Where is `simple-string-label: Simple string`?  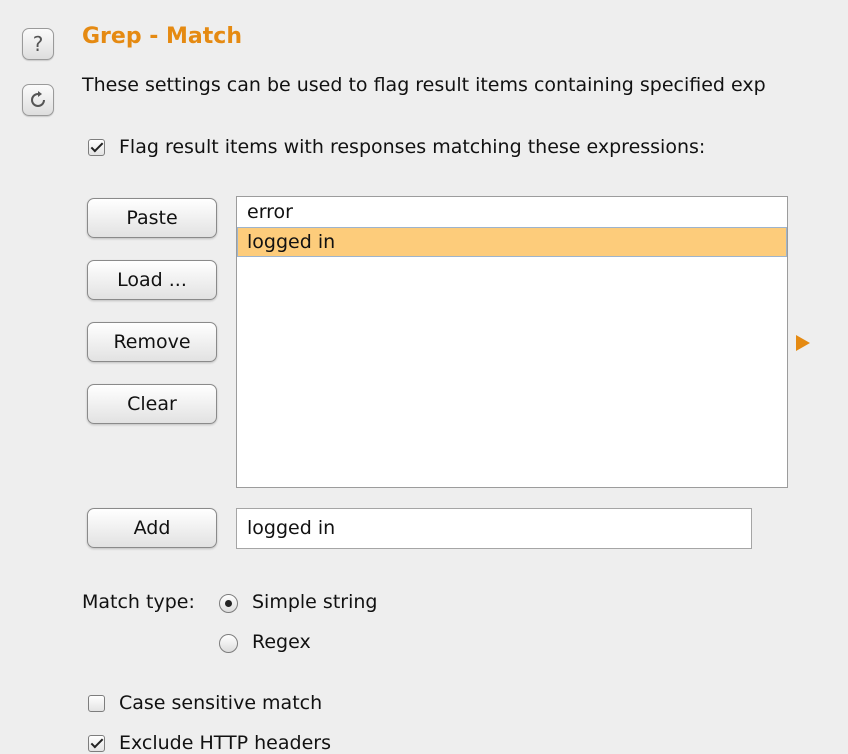
simple-string-label: Simple string is located at coordinates (315, 602).